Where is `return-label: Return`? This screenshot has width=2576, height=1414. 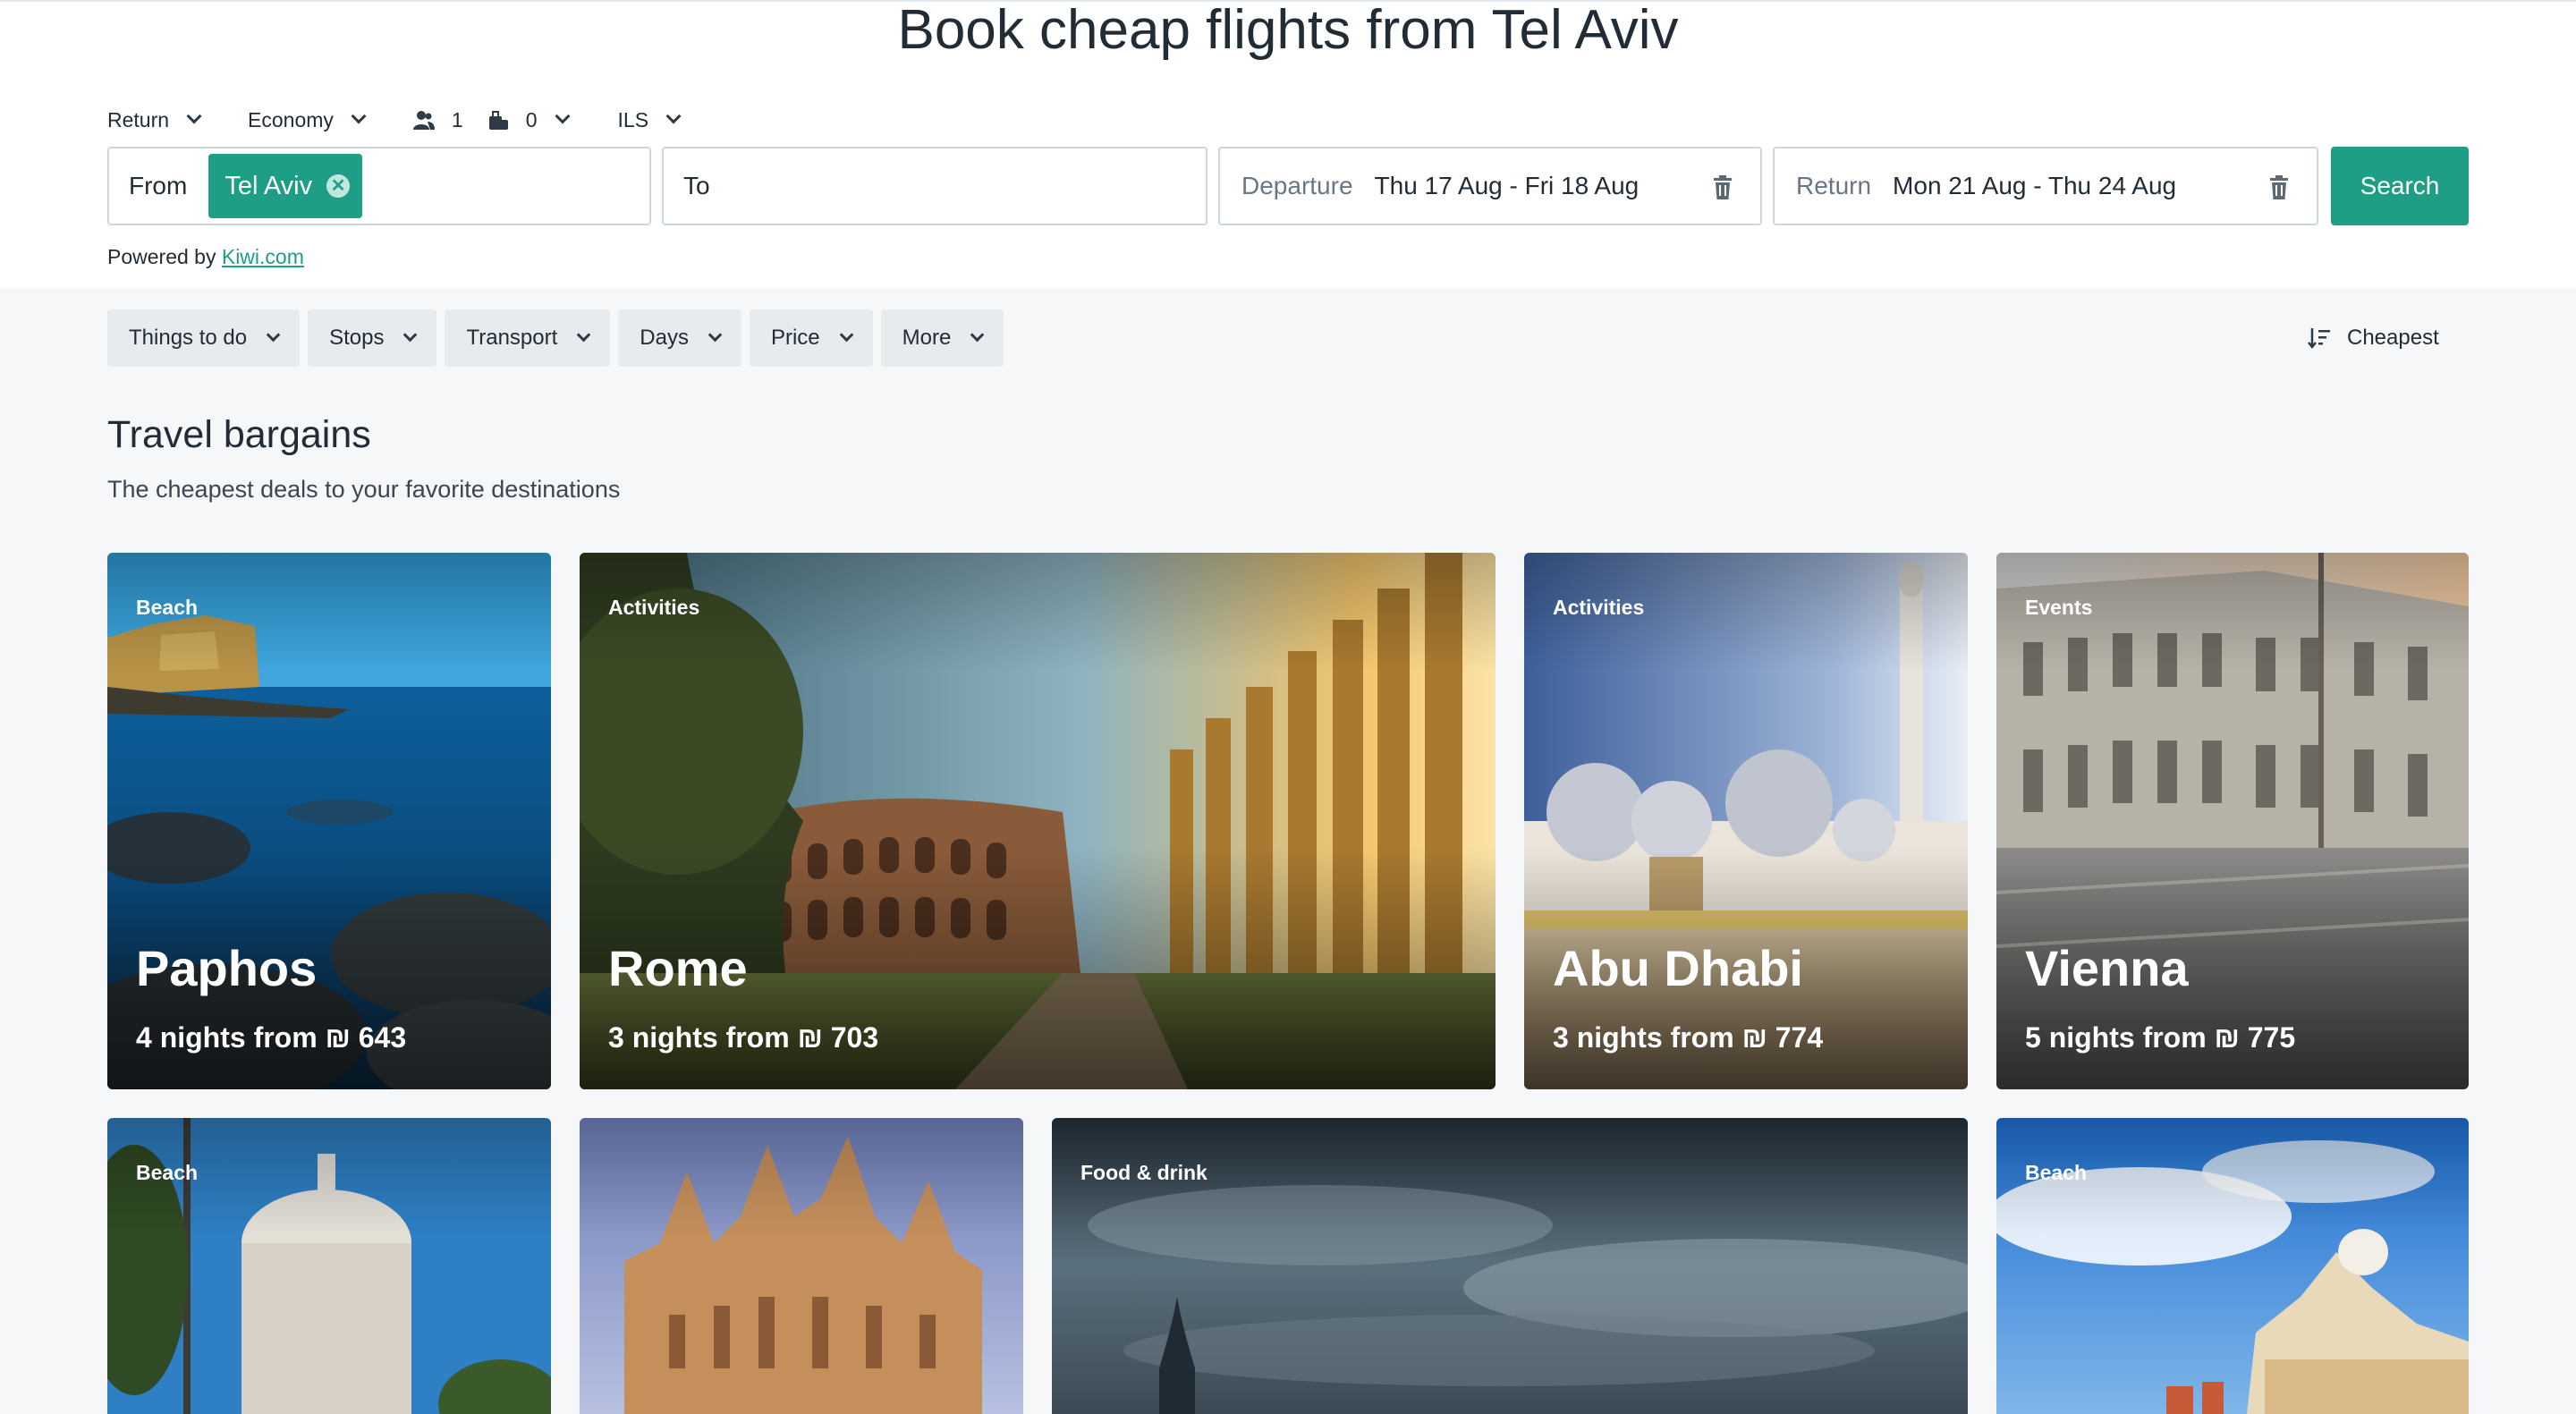
return-label: Return is located at coordinates (1834, 185).